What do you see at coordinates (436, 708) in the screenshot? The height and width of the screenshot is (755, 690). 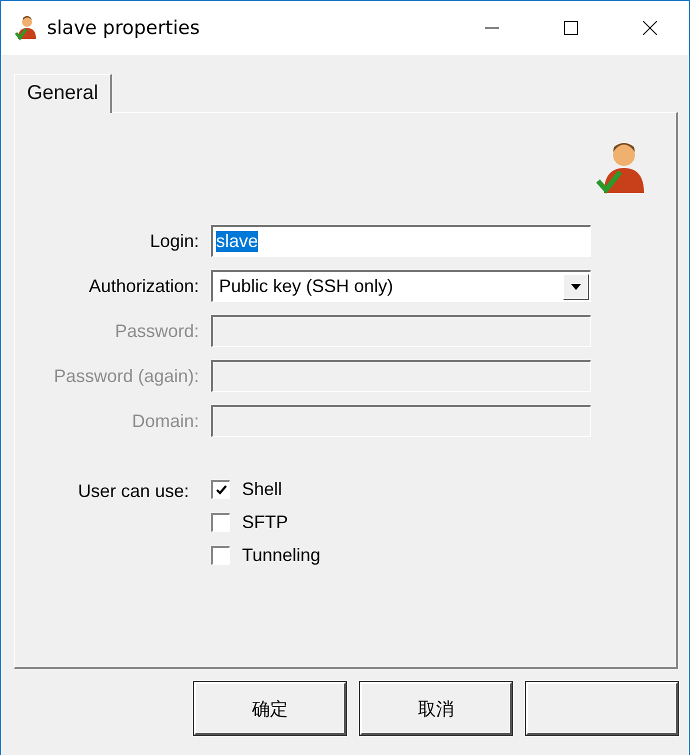 I see `dialog-button: 取消` at bounding box center [436, 708].